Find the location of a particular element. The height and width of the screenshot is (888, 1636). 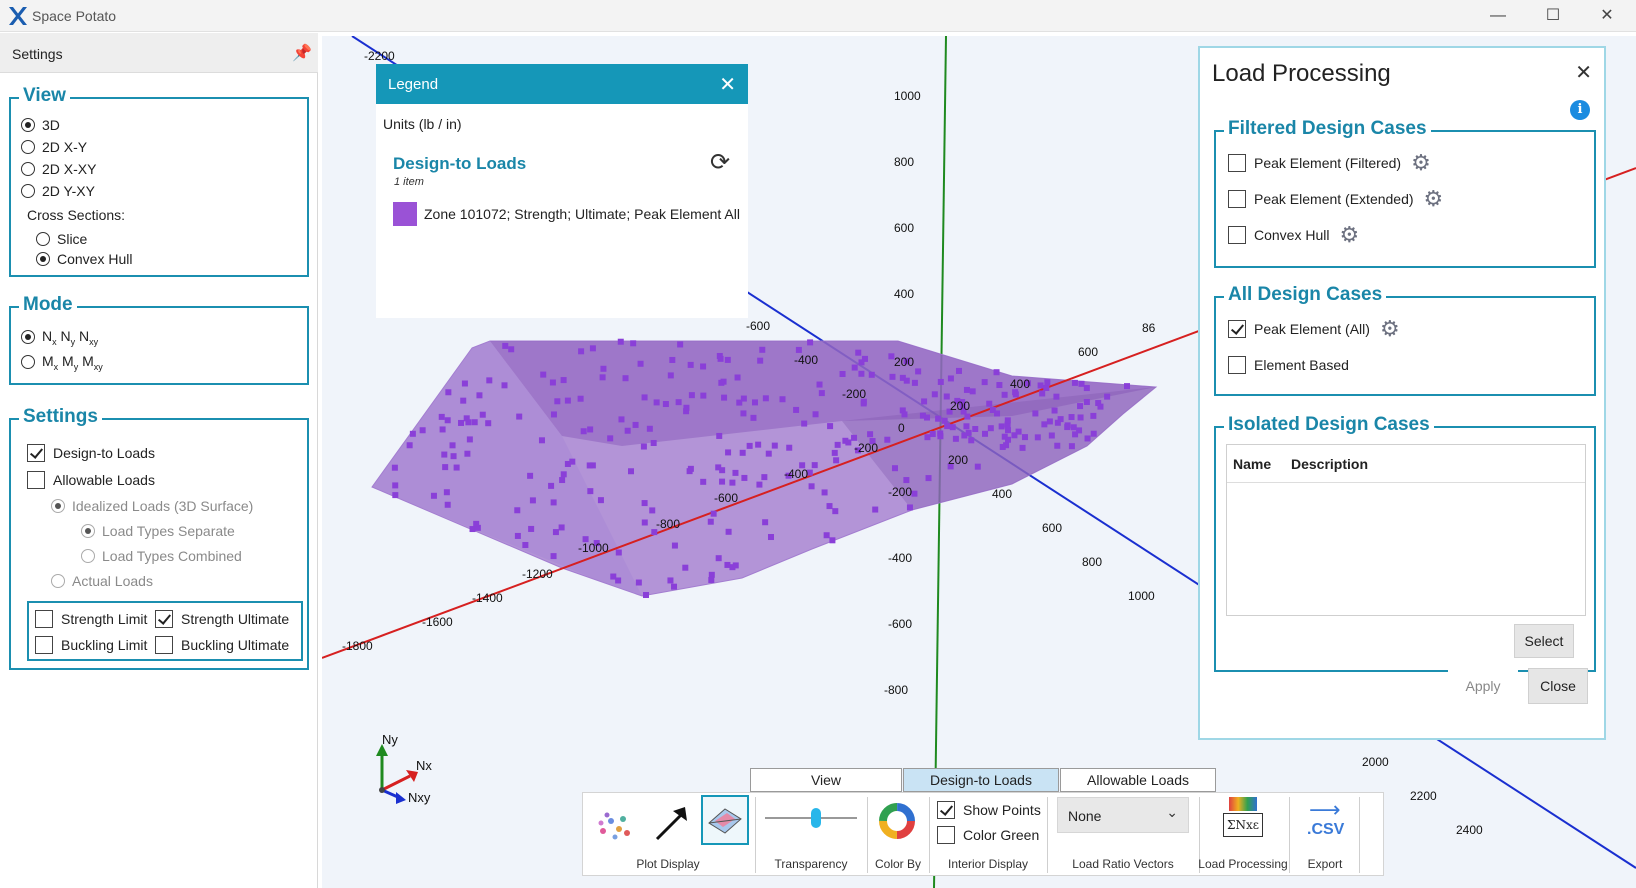

minimize-button: — is located at coordinates (1498, 16).